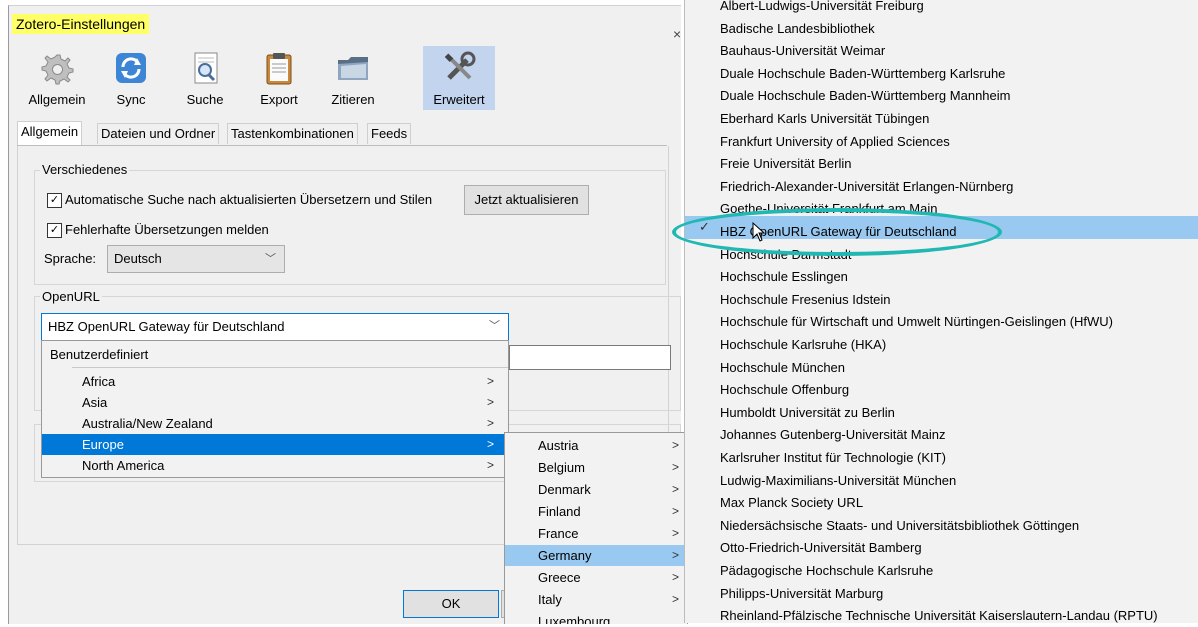  What do you see at coordinates (353, 68) in the screenshot?
I see `folder-icon` at bounding box center [353, 68].